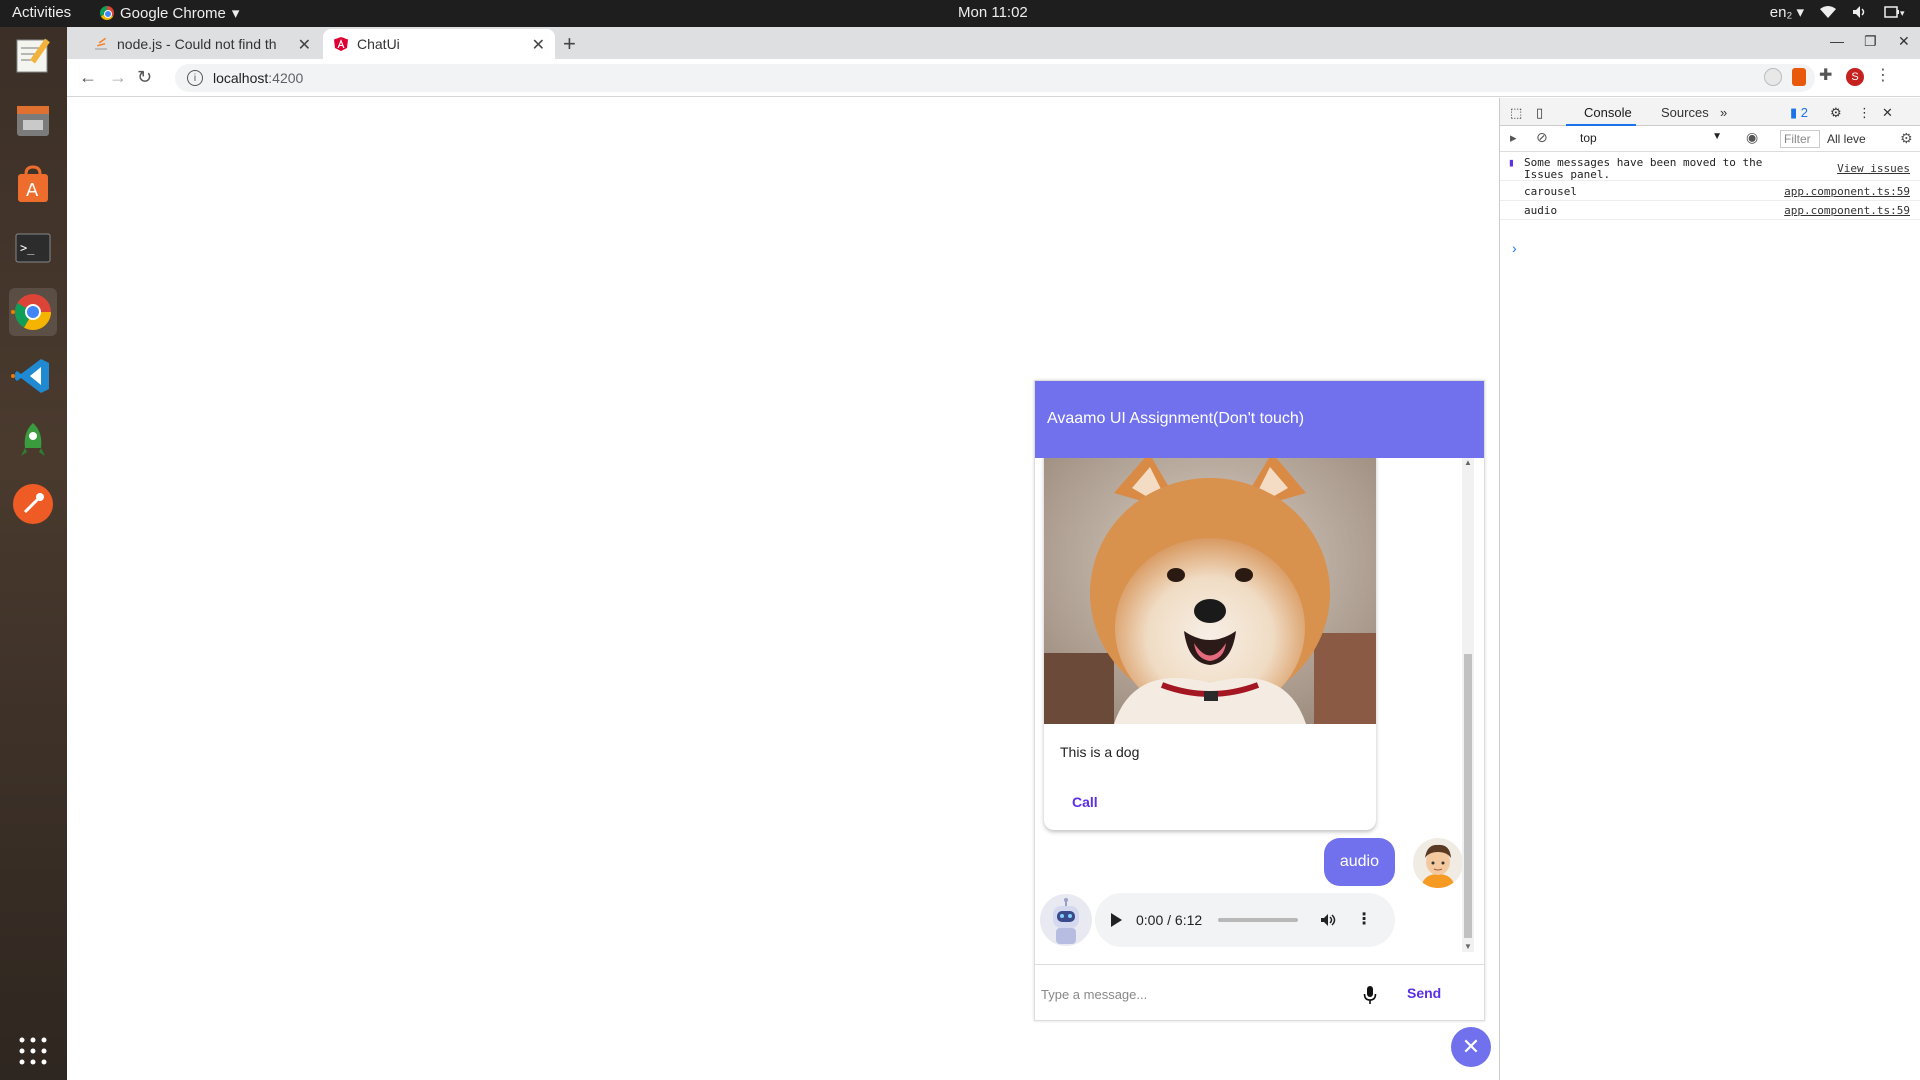 The height and width of the screenshot is (1080, 1920). Describe the element at coordinates (1838, 12) in the screenshot. I see `system-tray: en₂ ▾ ▾` at that location.